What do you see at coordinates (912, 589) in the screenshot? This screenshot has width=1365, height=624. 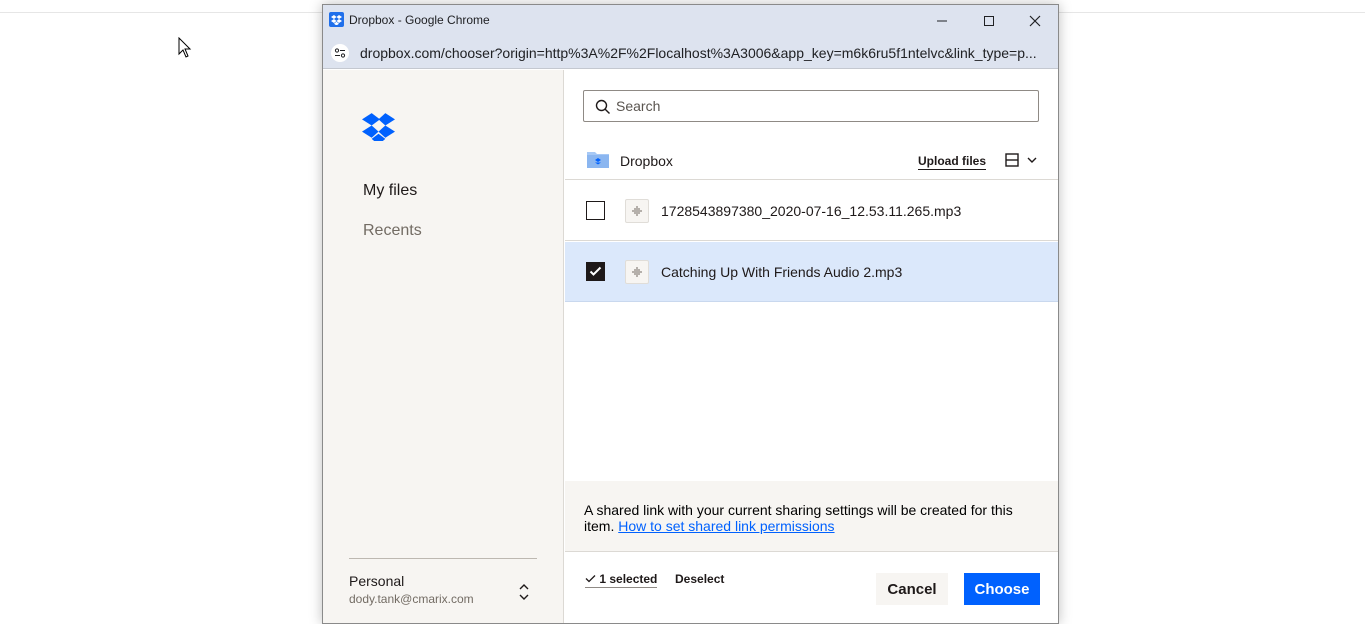 I see `cancel-button: Cancel` at bounding box center [912, 589].